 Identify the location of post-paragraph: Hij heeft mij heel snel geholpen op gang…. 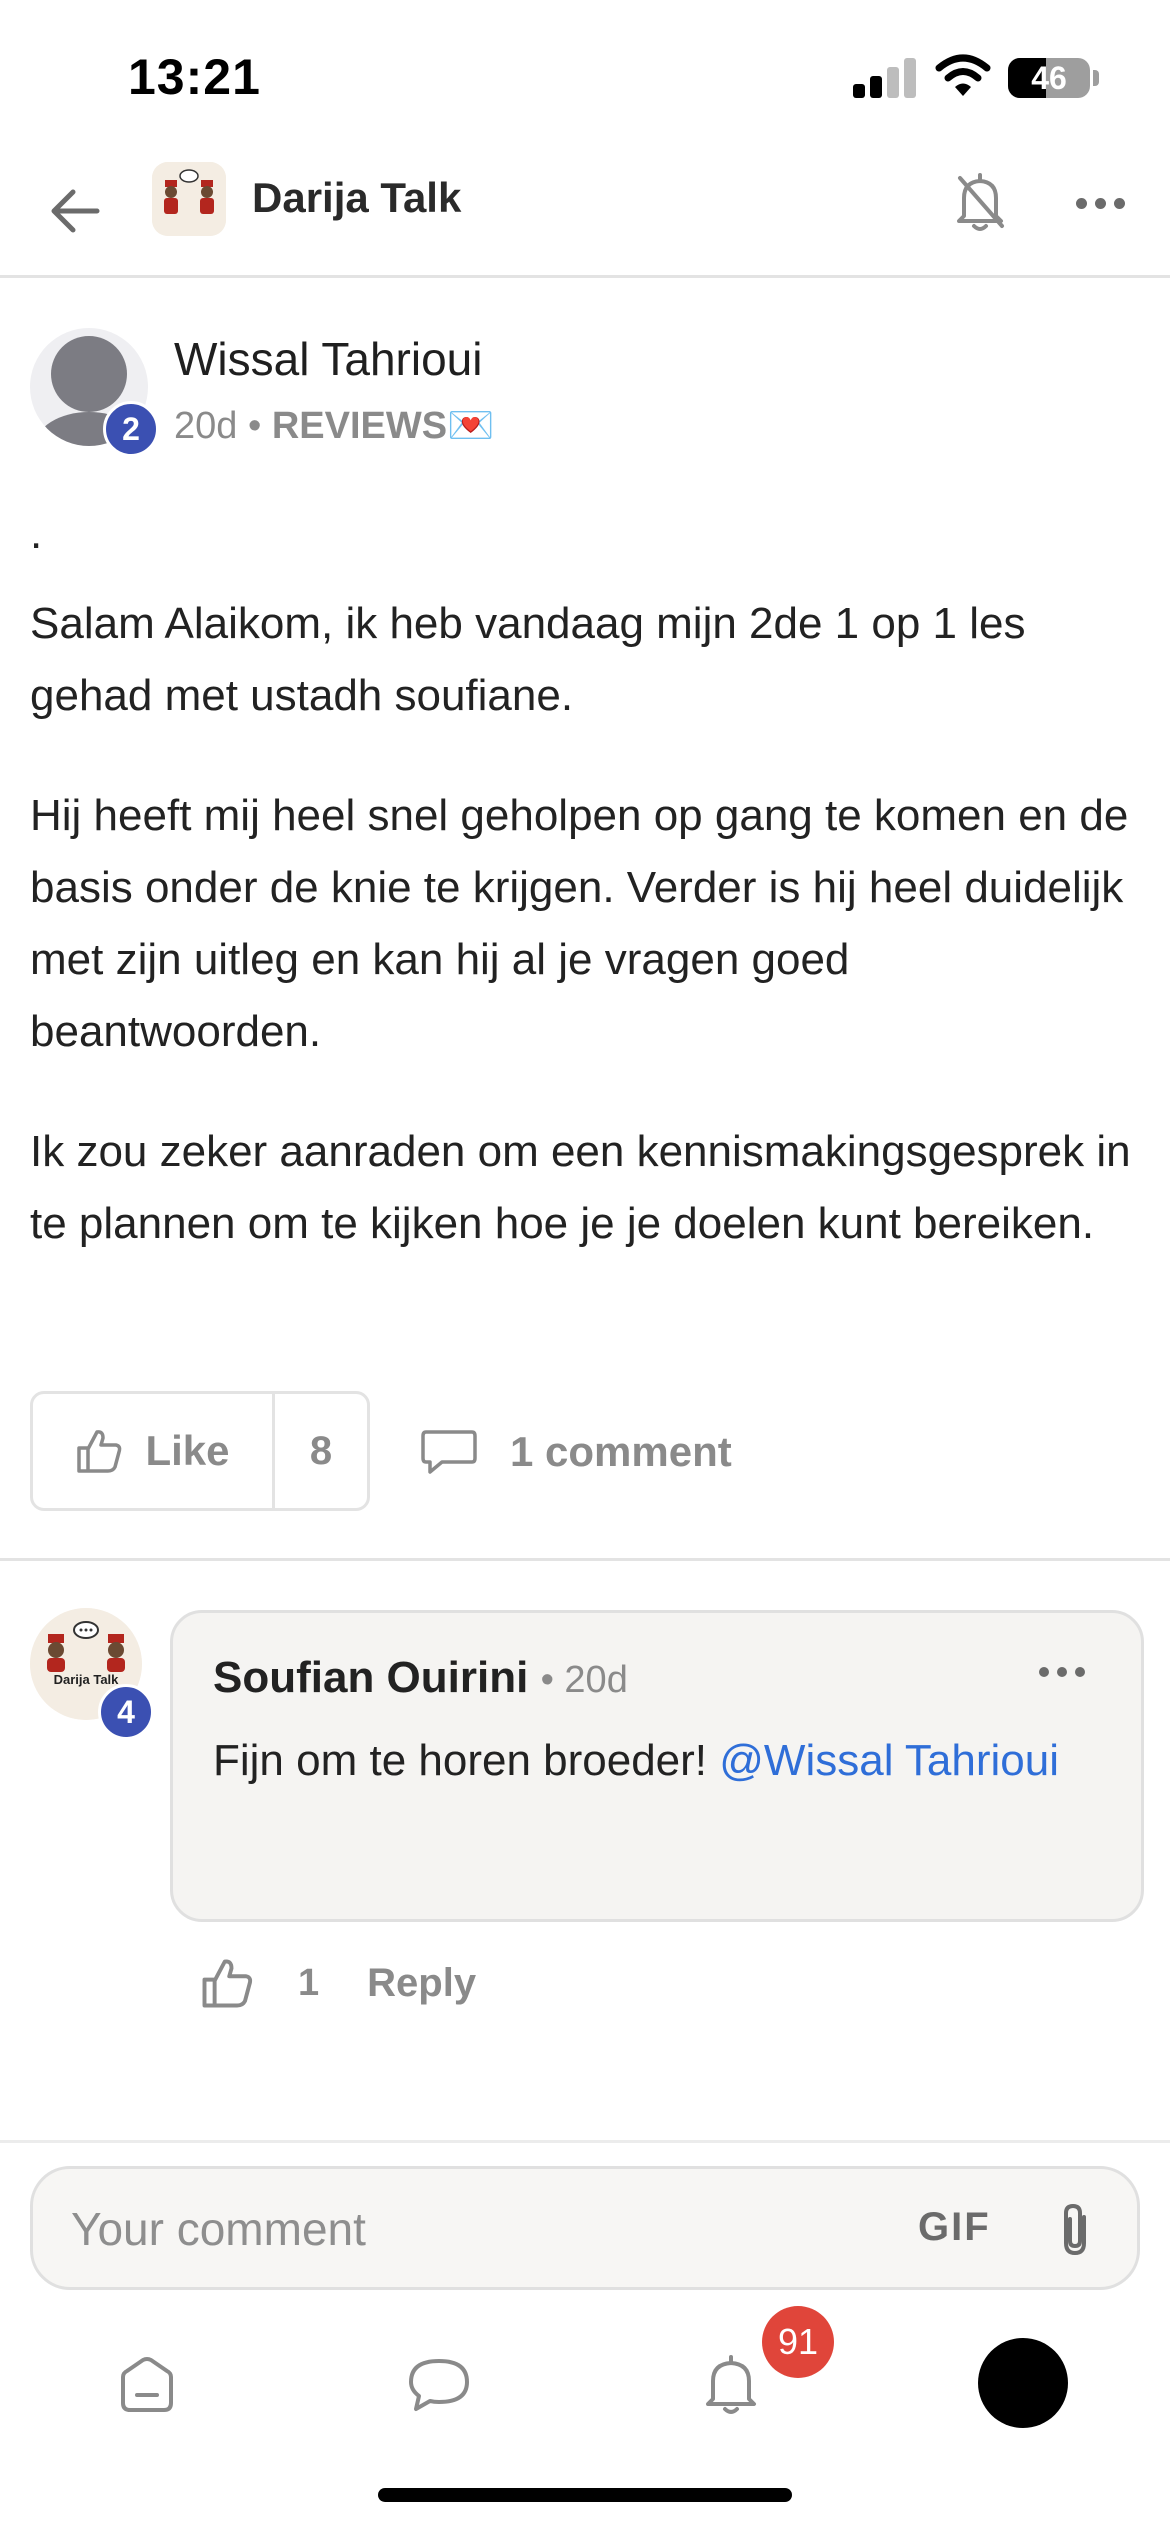
(579, 923).